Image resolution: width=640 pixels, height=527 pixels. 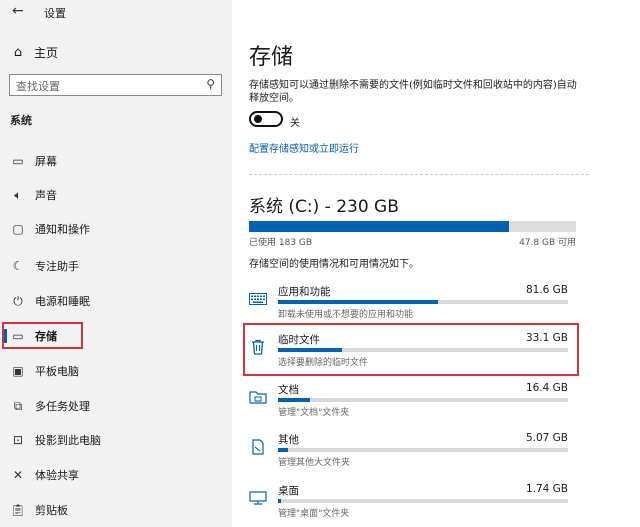 What do you see at coordinates (21, 120) in the screenshot?
I see `section-header: 系统` at bounding box center [21, 120].